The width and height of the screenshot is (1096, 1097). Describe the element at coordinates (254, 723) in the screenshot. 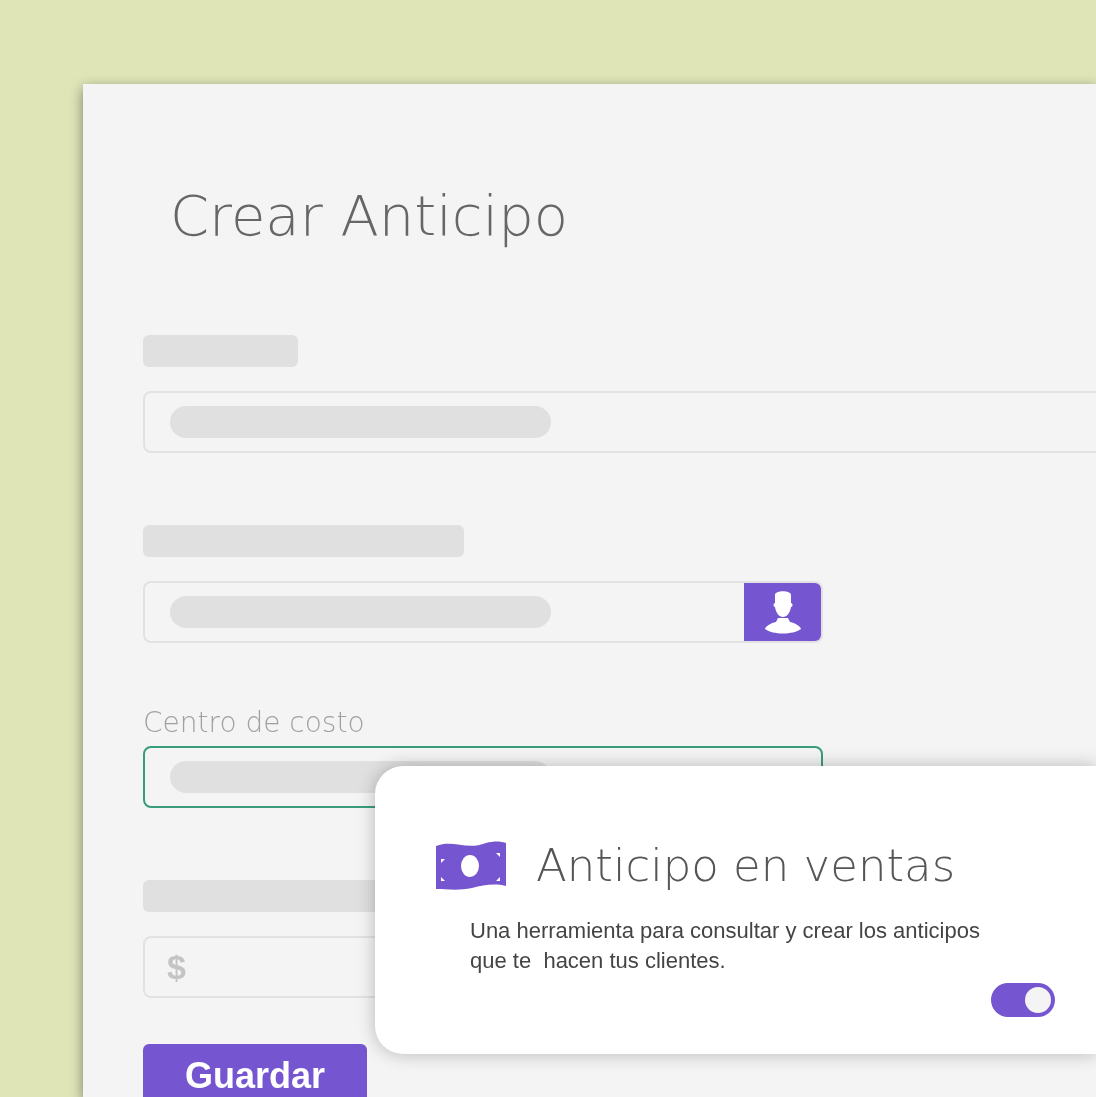

I see `field-label: Centro de costo` at that location.